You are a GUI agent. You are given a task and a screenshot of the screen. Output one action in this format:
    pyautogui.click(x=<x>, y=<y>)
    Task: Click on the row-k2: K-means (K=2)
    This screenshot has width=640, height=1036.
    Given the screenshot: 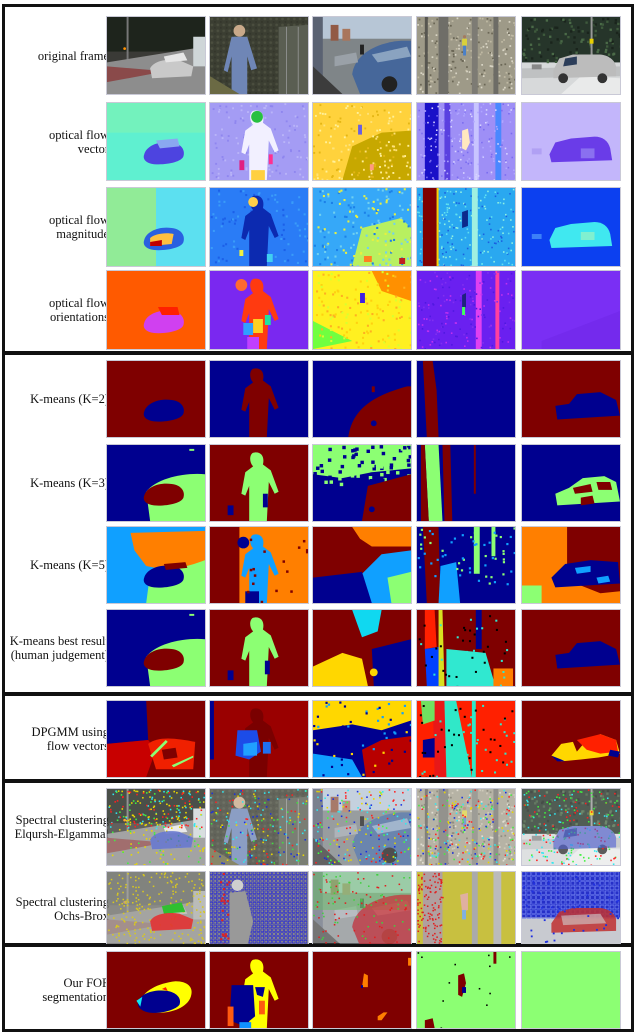 What is the action you would take?
    pyautogui.click(x=318, y=399)
    